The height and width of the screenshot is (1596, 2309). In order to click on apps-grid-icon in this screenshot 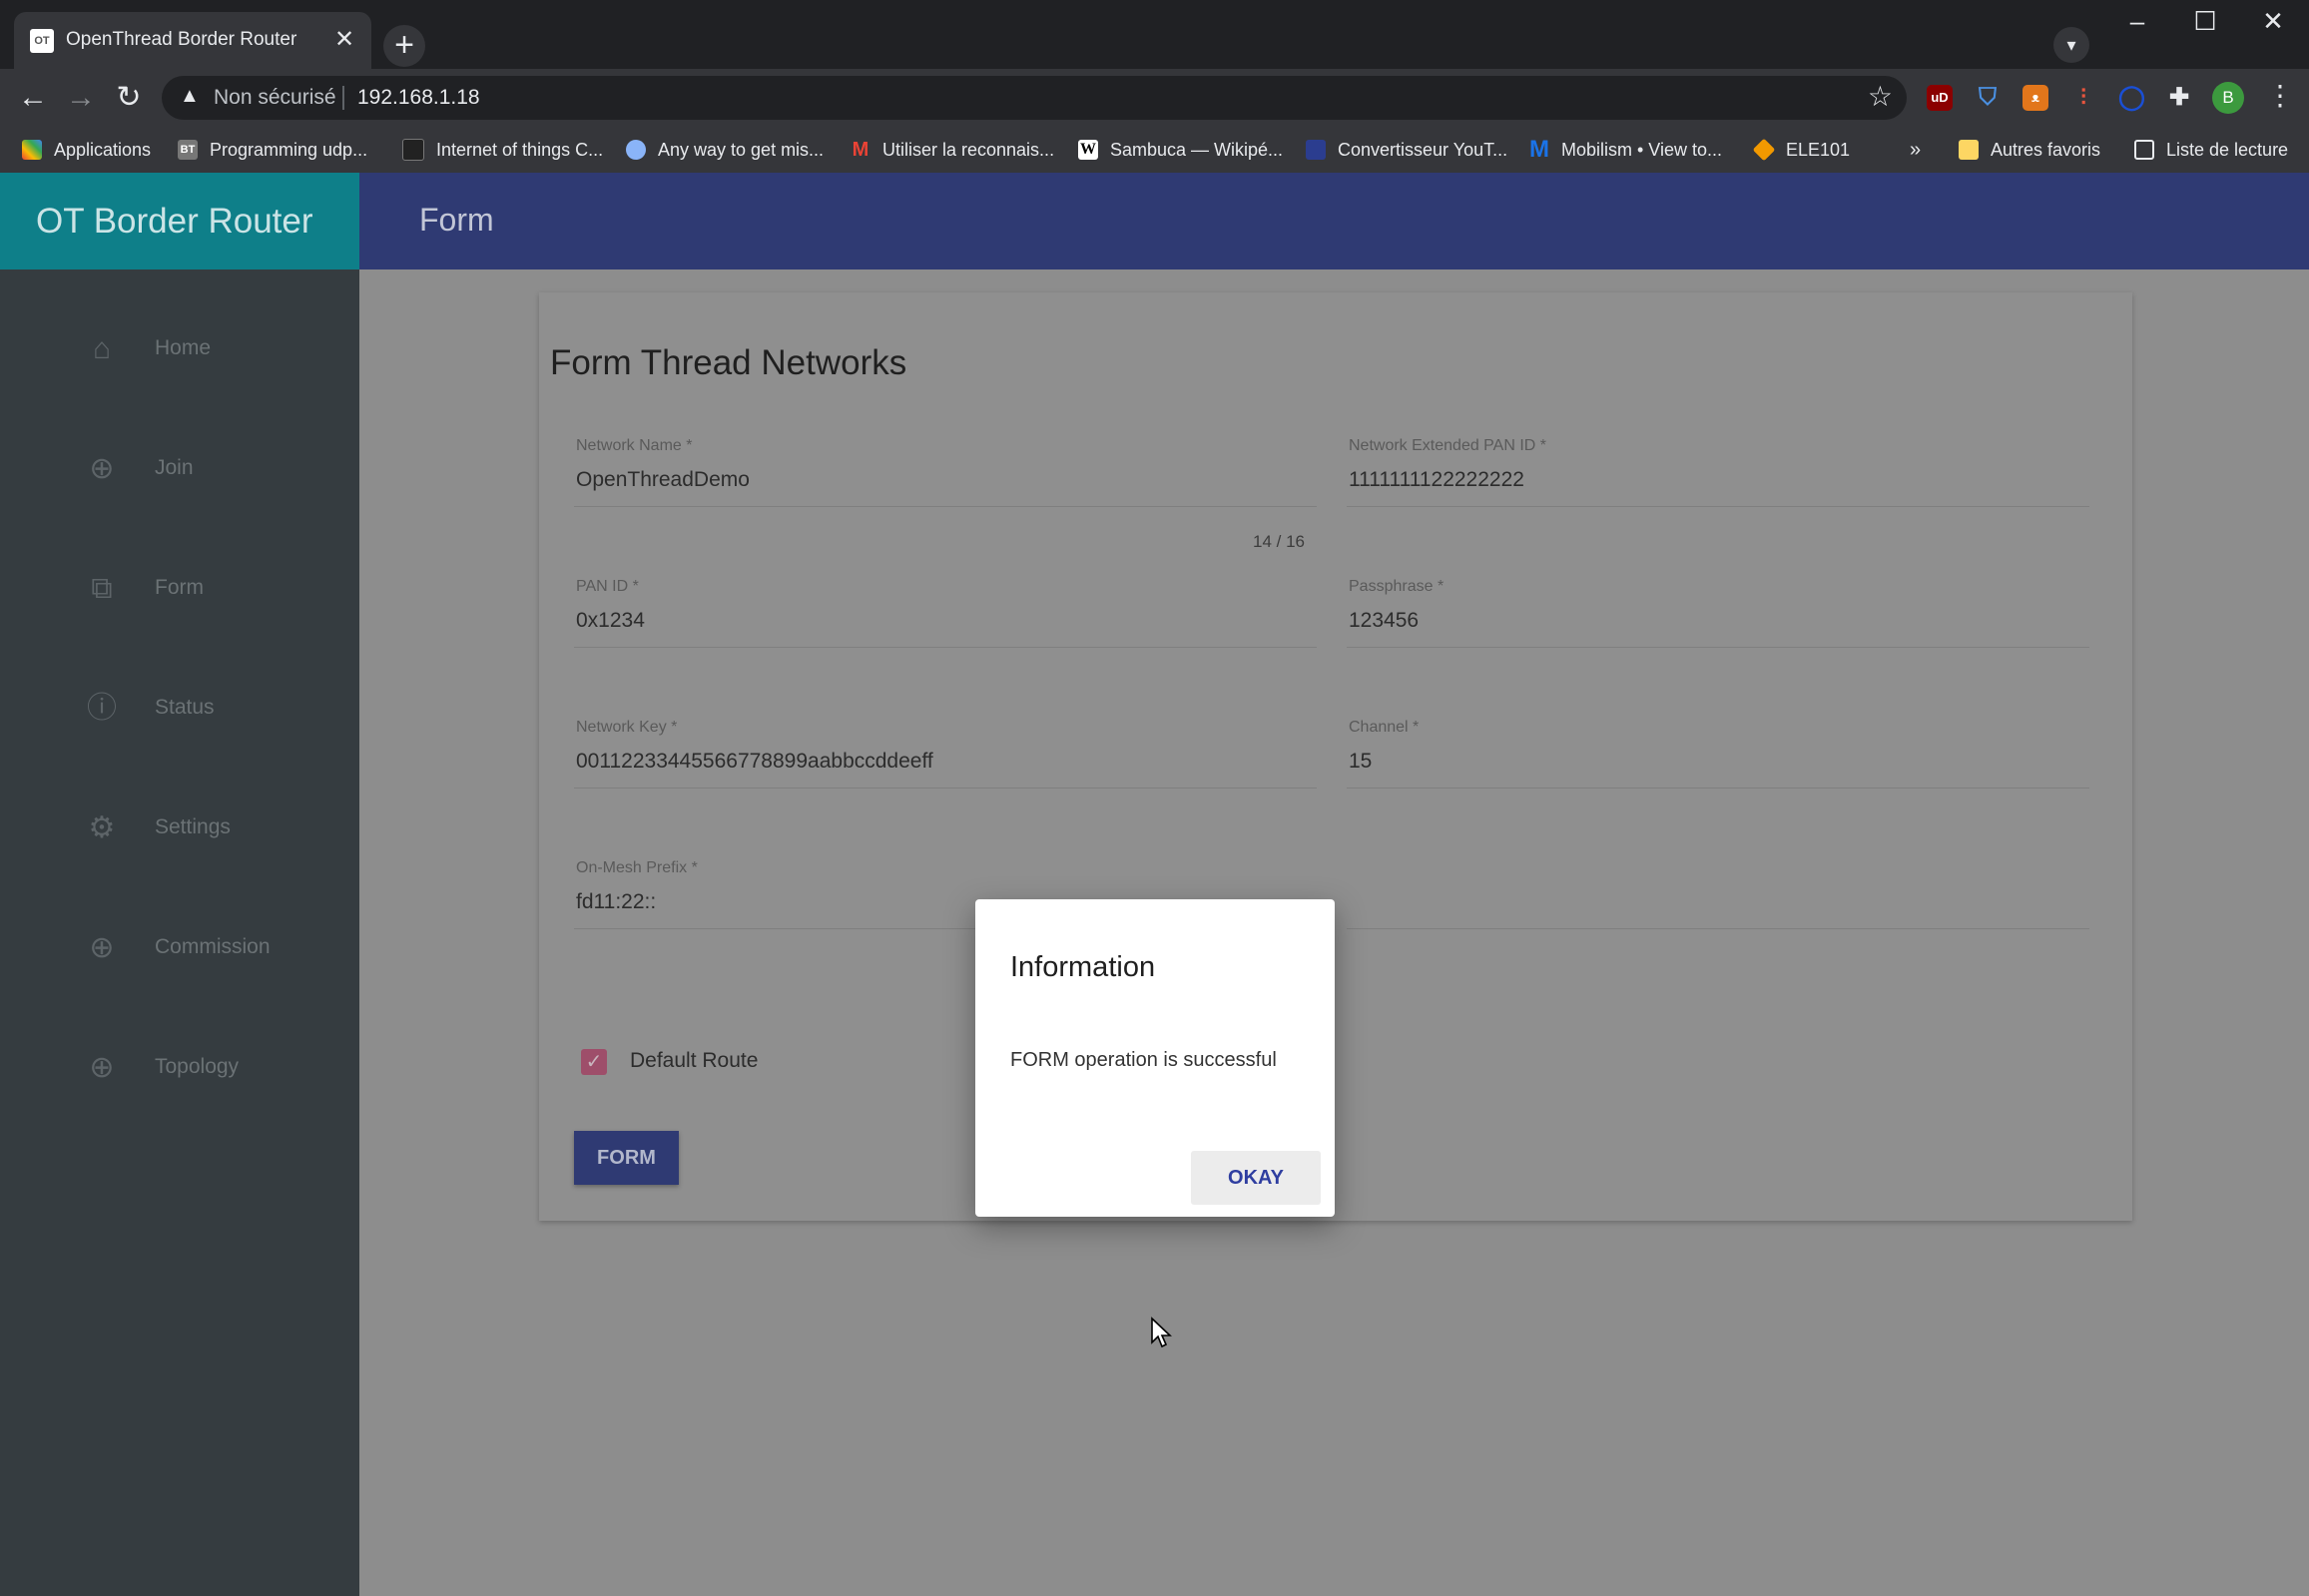, I will do `click(32, 150)`.